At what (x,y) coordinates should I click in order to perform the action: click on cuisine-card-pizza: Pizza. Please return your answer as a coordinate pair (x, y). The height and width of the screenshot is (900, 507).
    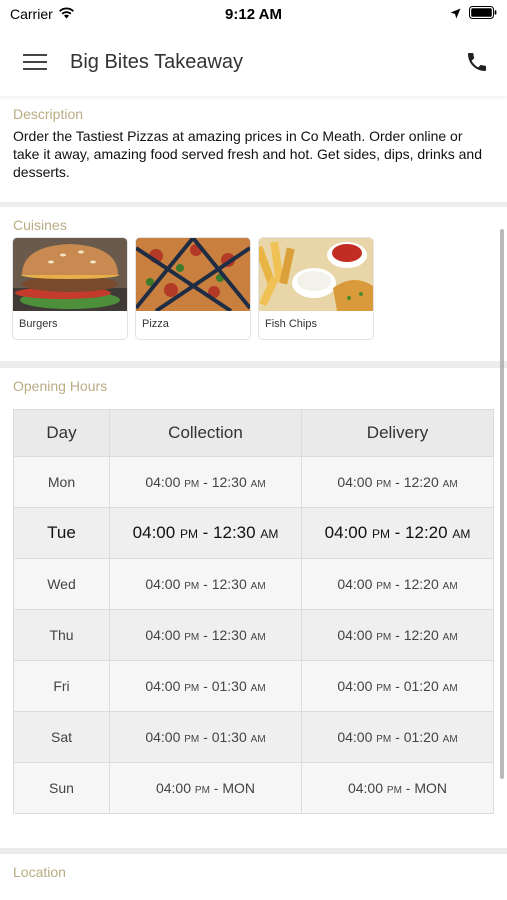
    Looking at the image, I should click on (193, 288).